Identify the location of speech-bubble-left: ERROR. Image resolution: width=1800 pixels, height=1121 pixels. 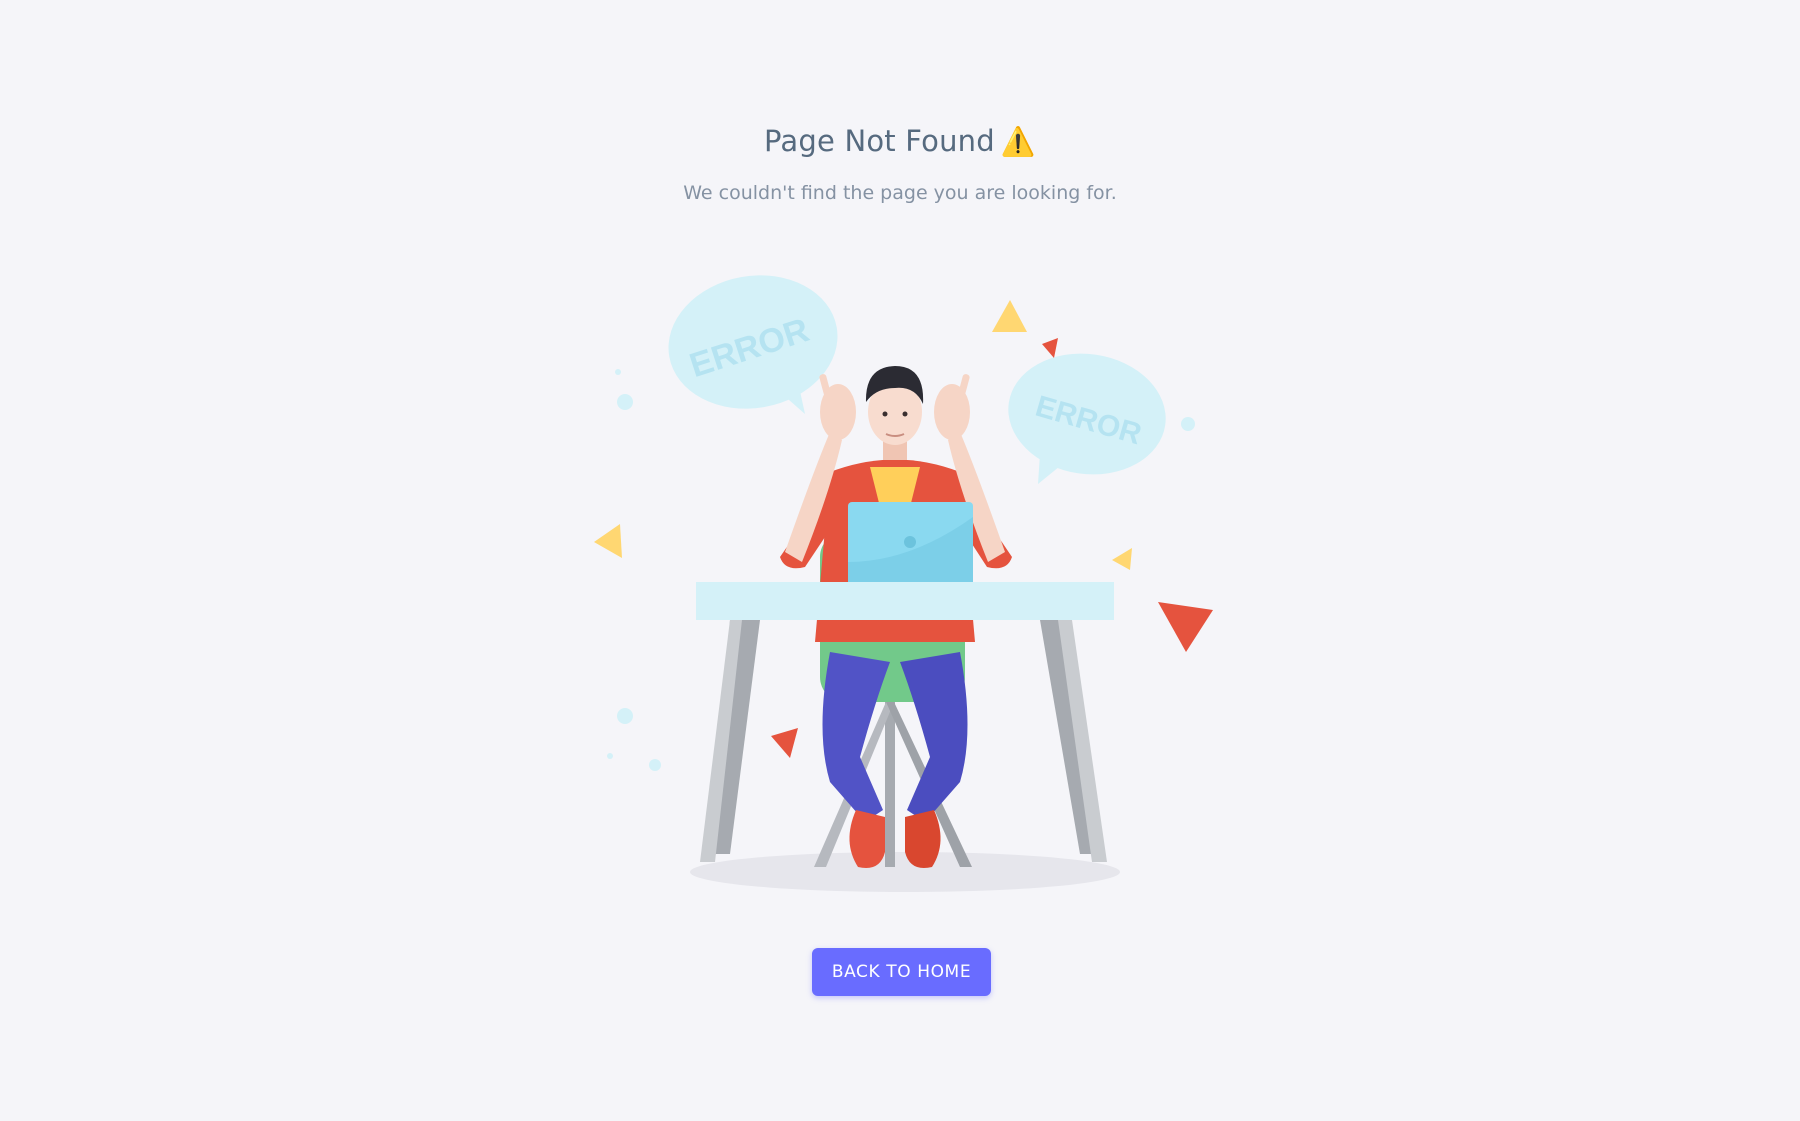
(753, 344).